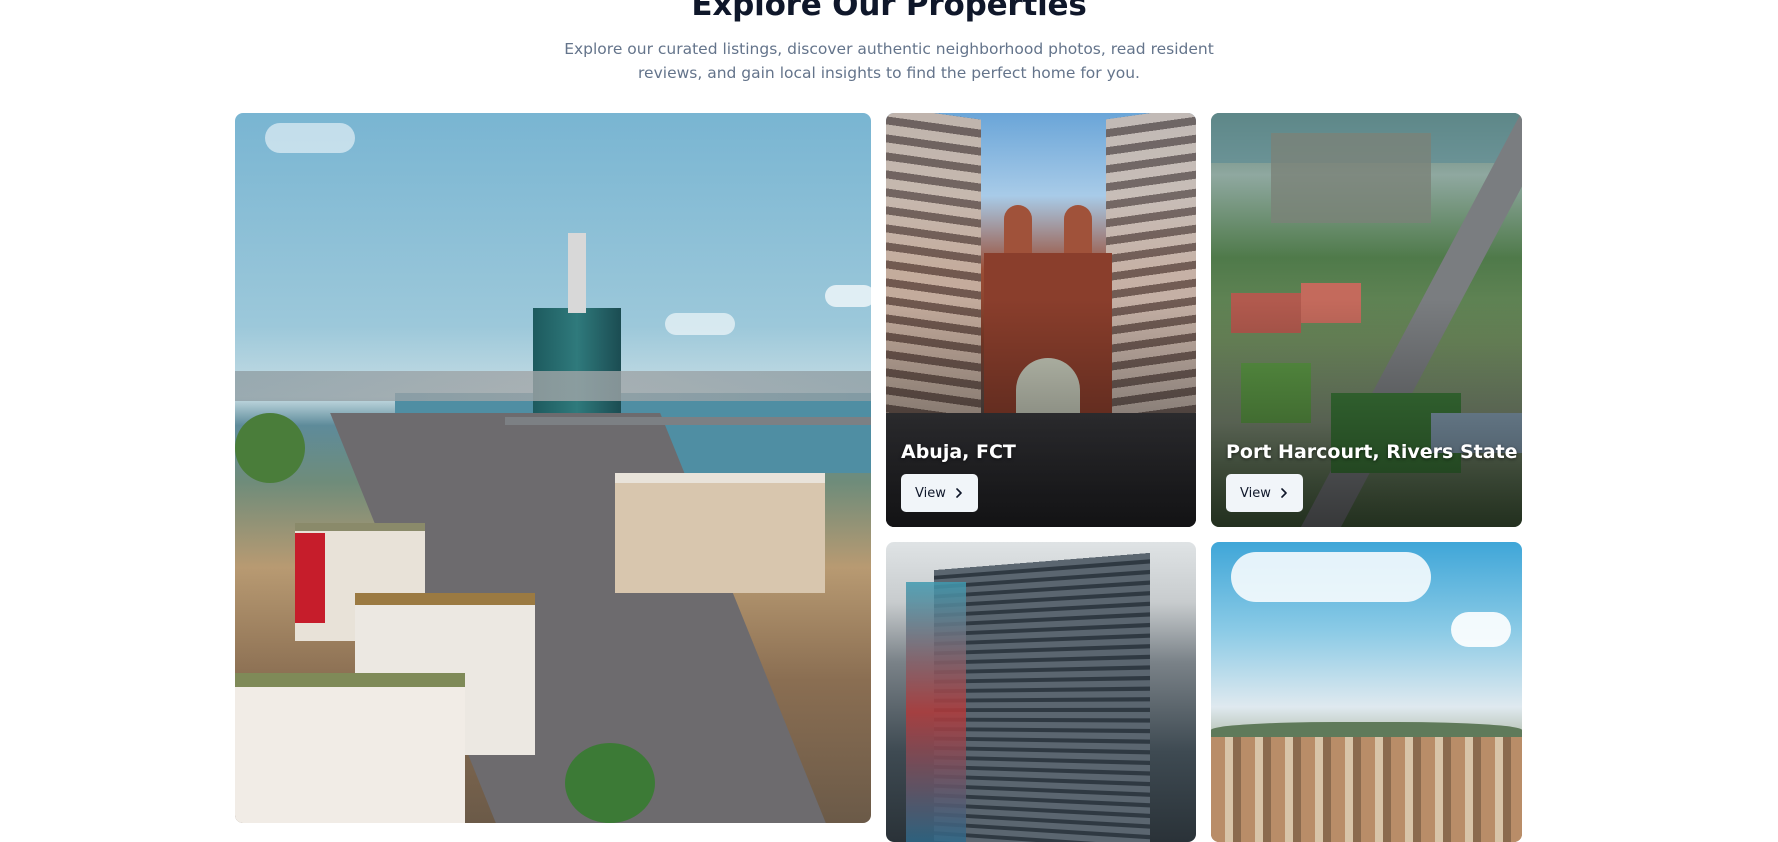  Describe the element at coordinates (1041, 320) in the screenshot. I see `property-card-abuja: Abuja, FCT View` at that location.